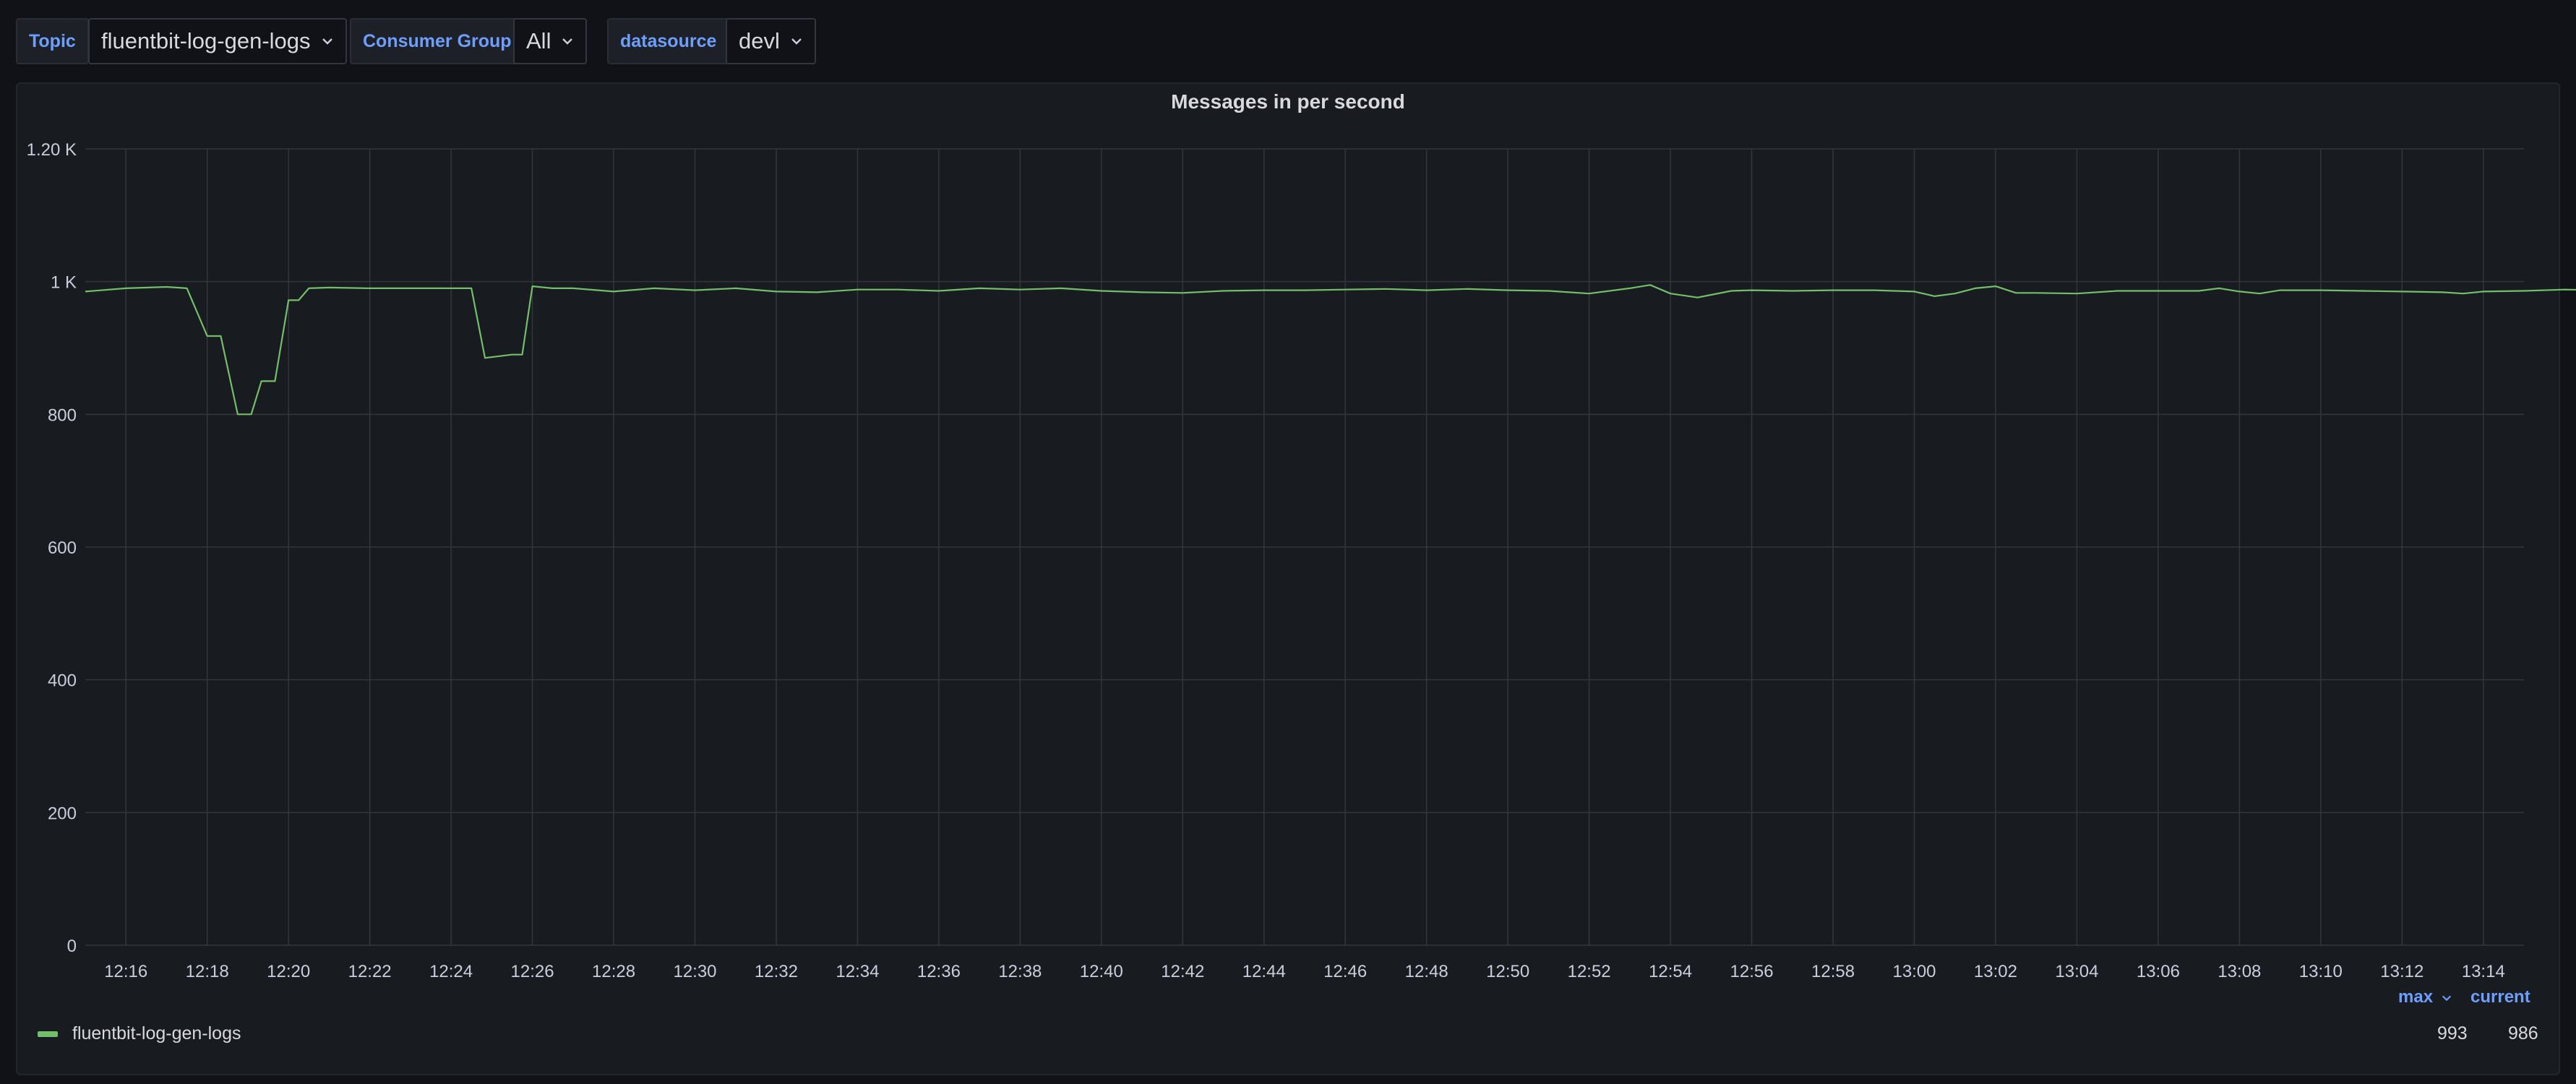 The height and width of the screenshot is (1084, 2576). What do you see at coordinates (2321, 971) in the screenshot?
I see `x-tick-label: 13:10` at bounding box center [2321, 971].